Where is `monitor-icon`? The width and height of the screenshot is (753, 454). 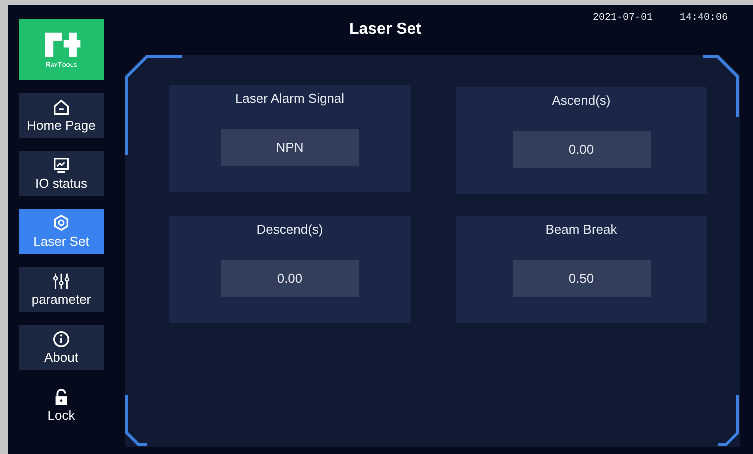
monitor-icon is located at coordinates (61, 165).